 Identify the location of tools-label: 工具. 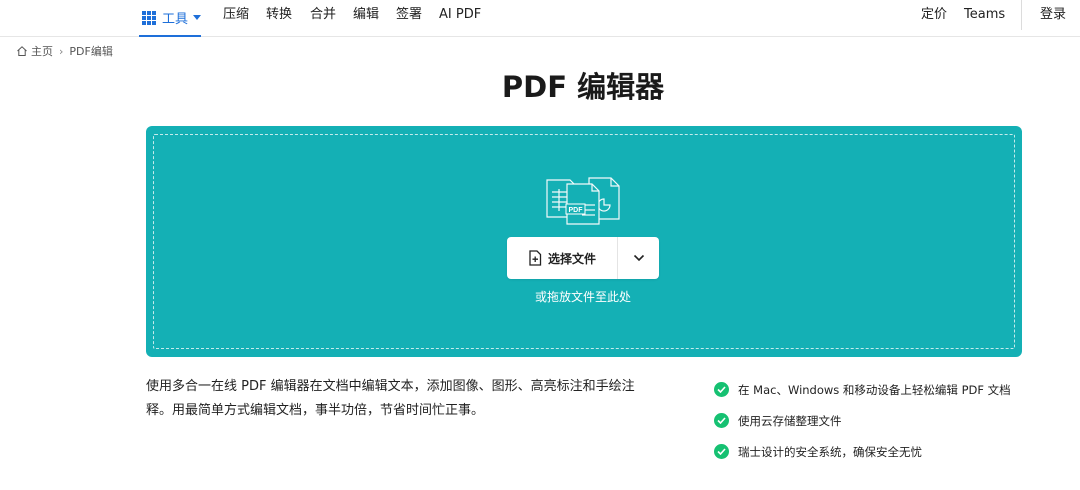
(175, 19).